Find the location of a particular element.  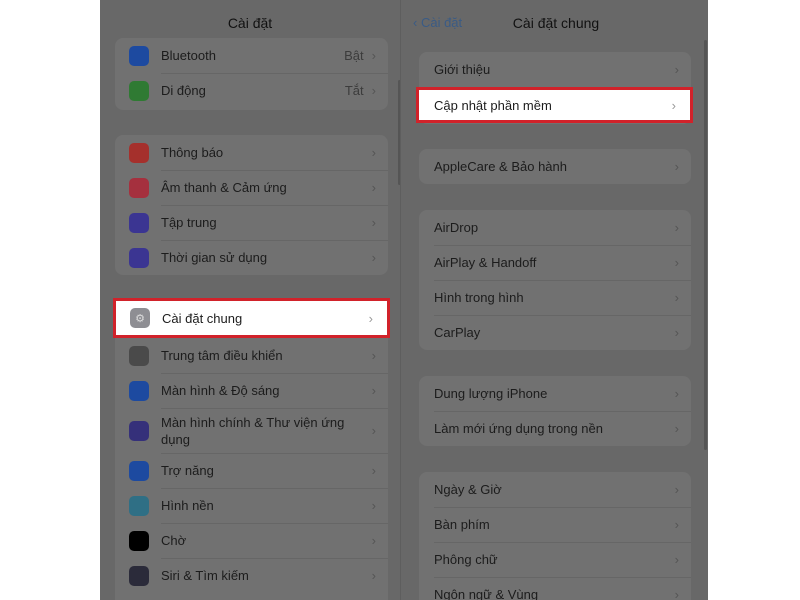

settings-item-airdrop: AirDrop › is located at coordinates (555, 227).